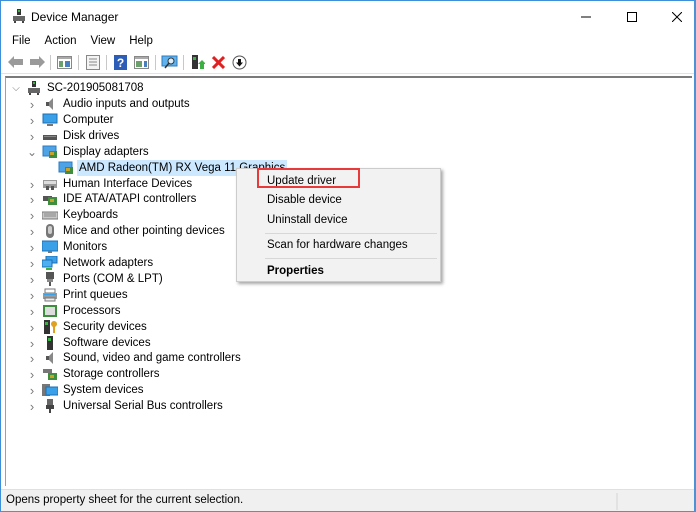  What do you see at coordinates (347, 41) in the screenshot?
I see `menu-bar: File Action View Help` at bounding box center [347, 41].